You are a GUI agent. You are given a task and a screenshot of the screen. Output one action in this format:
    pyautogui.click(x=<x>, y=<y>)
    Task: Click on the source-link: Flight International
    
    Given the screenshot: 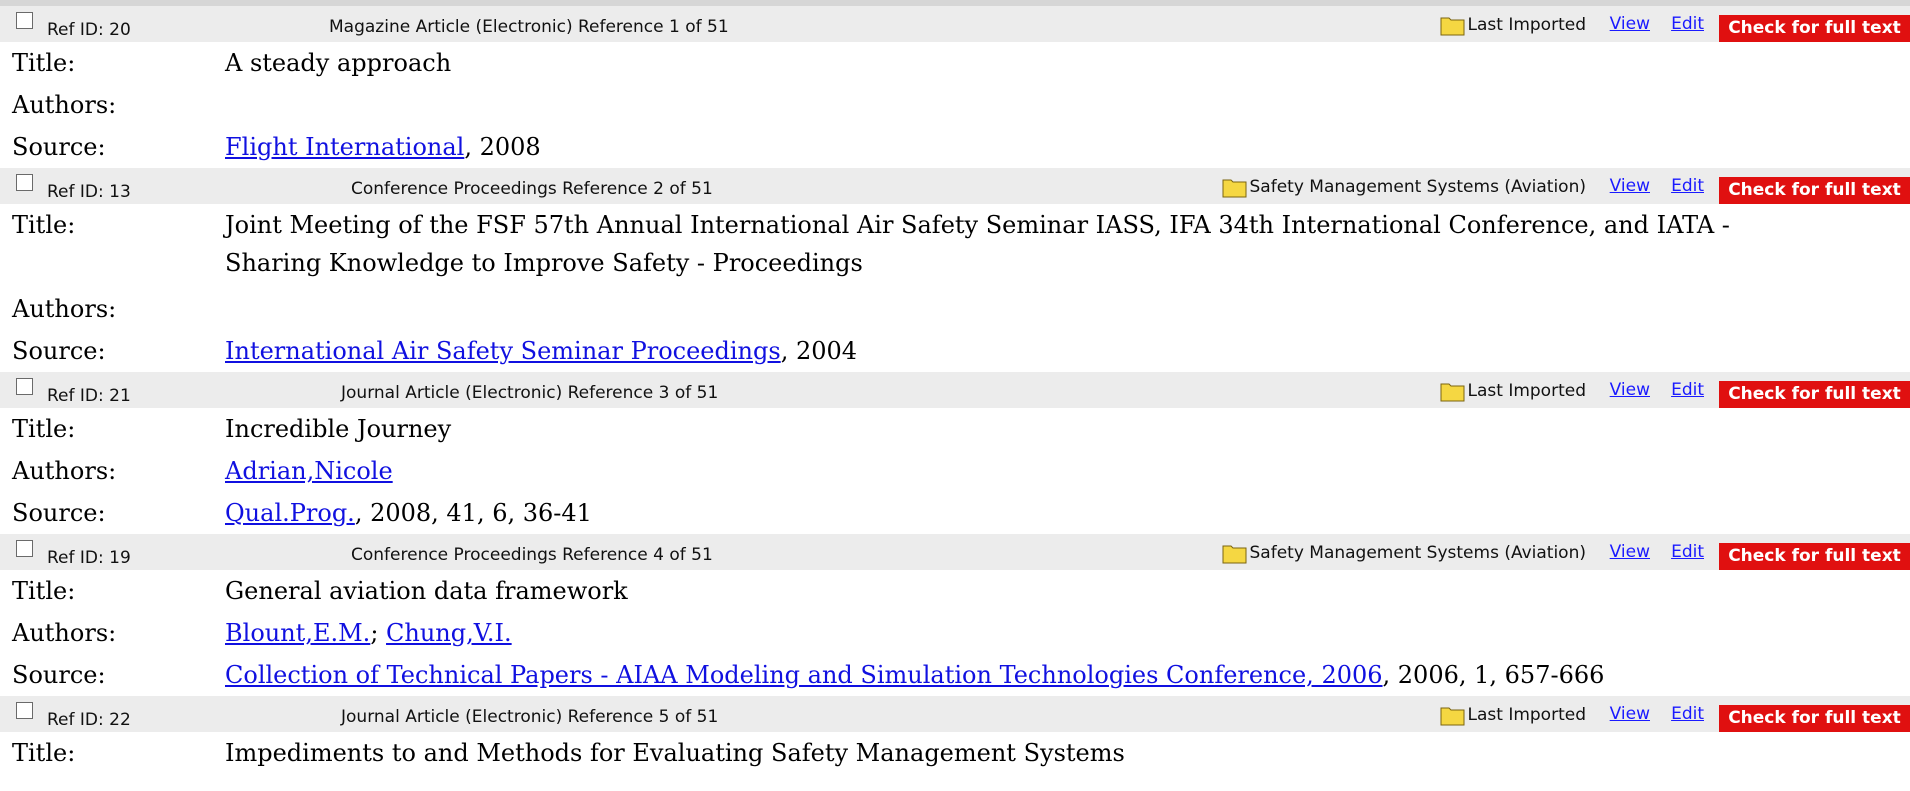 What is the action you would take?
    pyautogui.click(x=344, y=147)
    